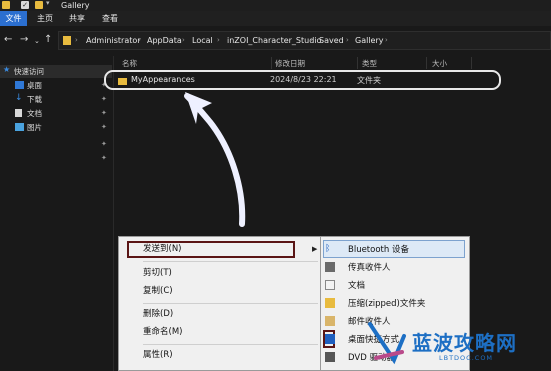 This screenshot has width=551, height=371. Describe the element at coordinates (56, 71) in the screenshot. I see `sidebar-item-quick-access: ★ 快速访问` at that location.